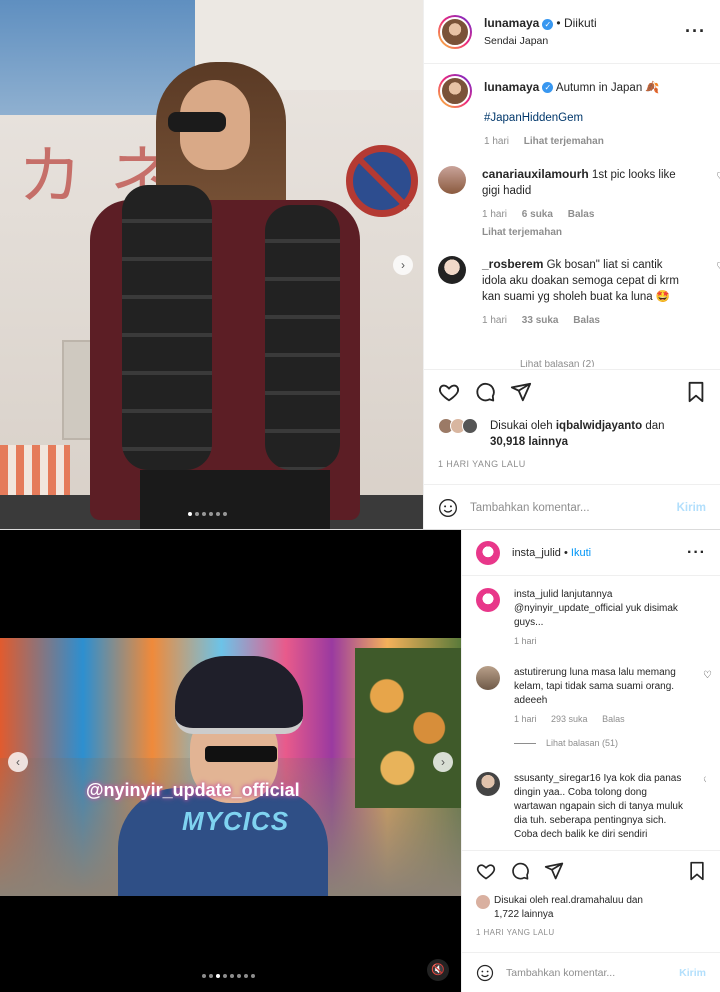 This screenshot has width=720, height=992. I want to click on caption-username: insta_julid, so click(536, 594).